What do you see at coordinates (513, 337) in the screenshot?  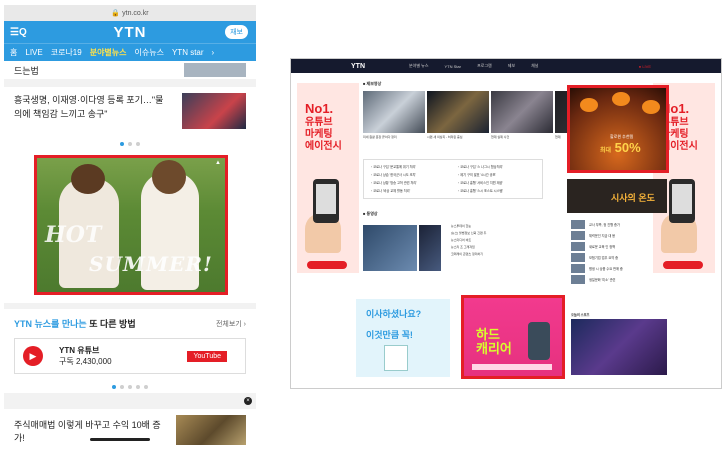 I see `hard-carrier-ad-banner: 하드 캐리어` at bounding box center [513, 337].